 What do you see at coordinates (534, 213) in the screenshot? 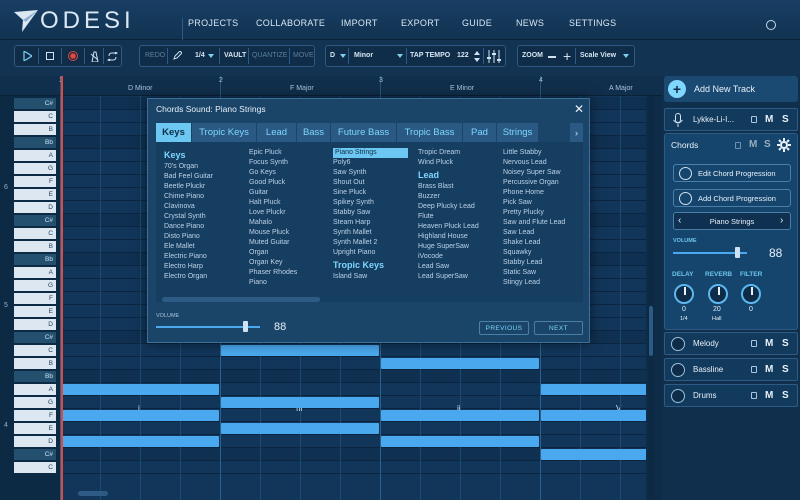
I see `sound-item: Pretty Plucky` at bounding box center [534, 213].